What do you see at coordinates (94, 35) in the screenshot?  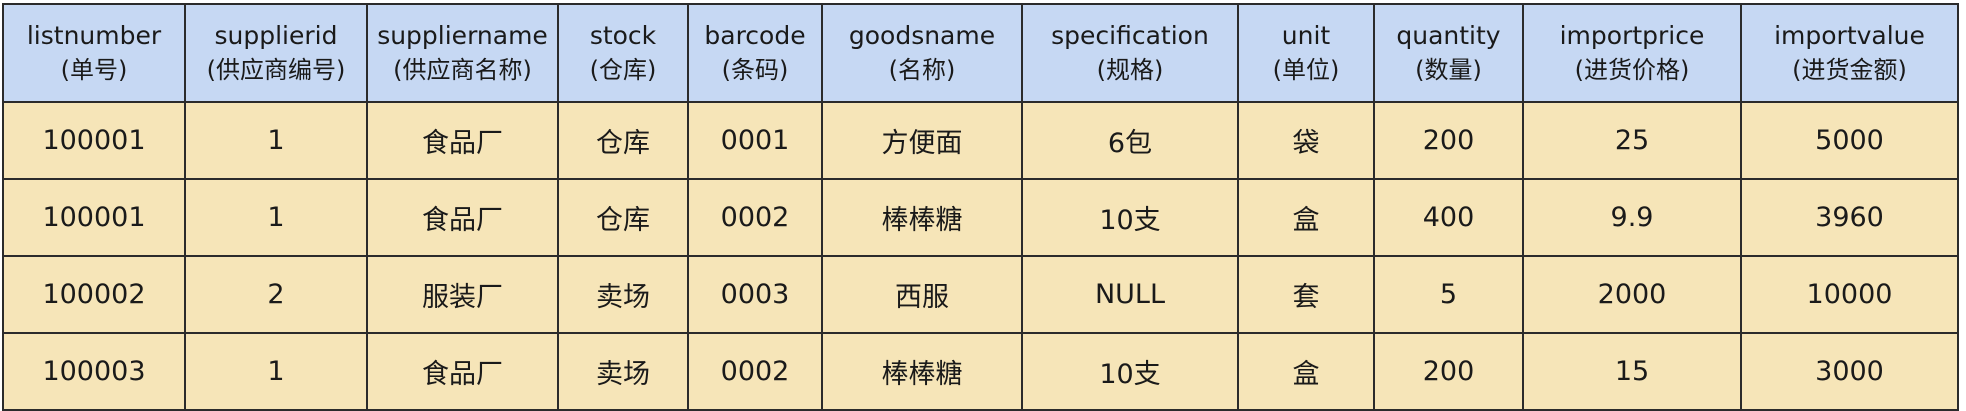 I see `column-header-en: listnumber` at bounding box center [94, 35].